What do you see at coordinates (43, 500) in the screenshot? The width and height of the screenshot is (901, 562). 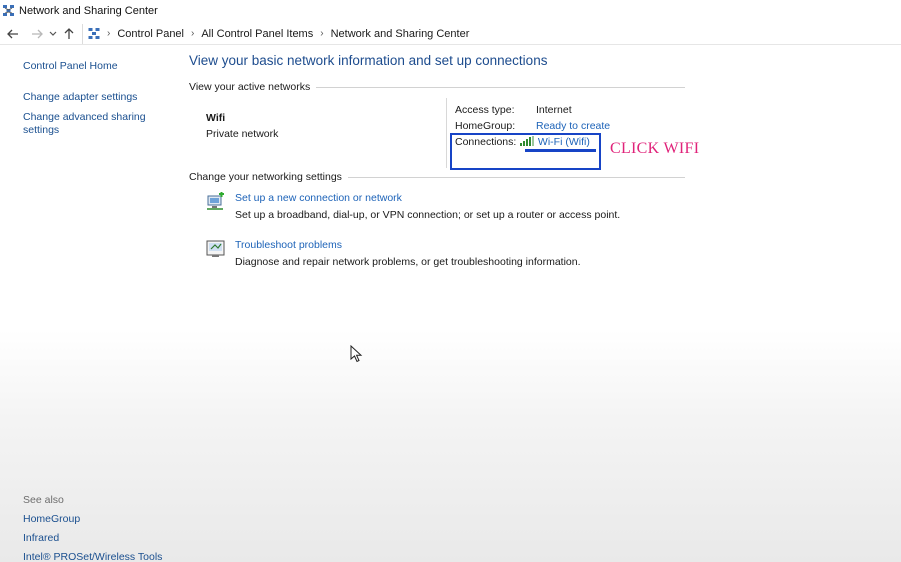 I see `see-also-header: See also` at bounding box center [43, 500].